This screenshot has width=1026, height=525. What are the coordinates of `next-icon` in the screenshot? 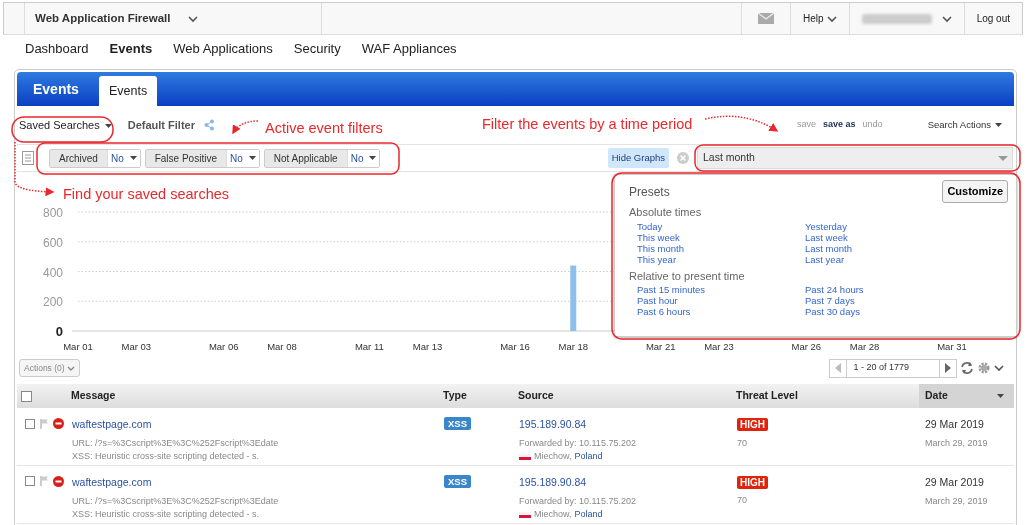 It's located at (948, 368).